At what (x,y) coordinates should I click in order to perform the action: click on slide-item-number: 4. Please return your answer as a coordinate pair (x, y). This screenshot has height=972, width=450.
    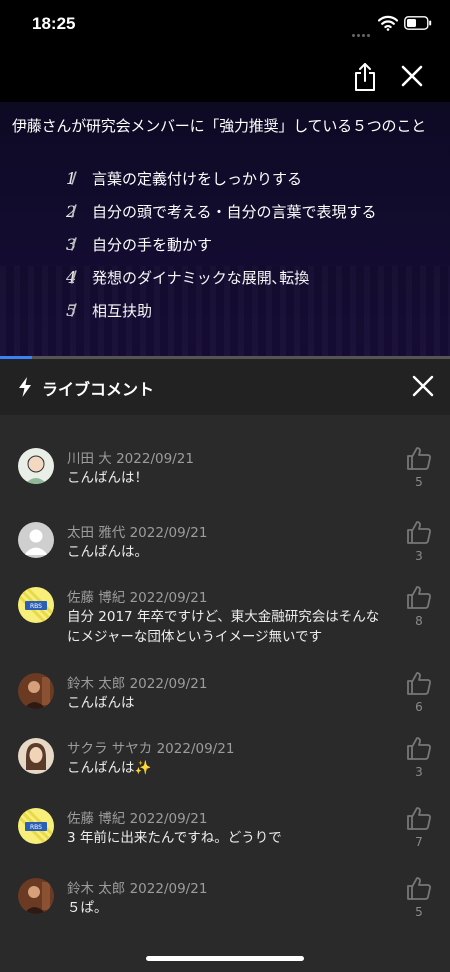
    Looking at the image, I should click on (79, 277).